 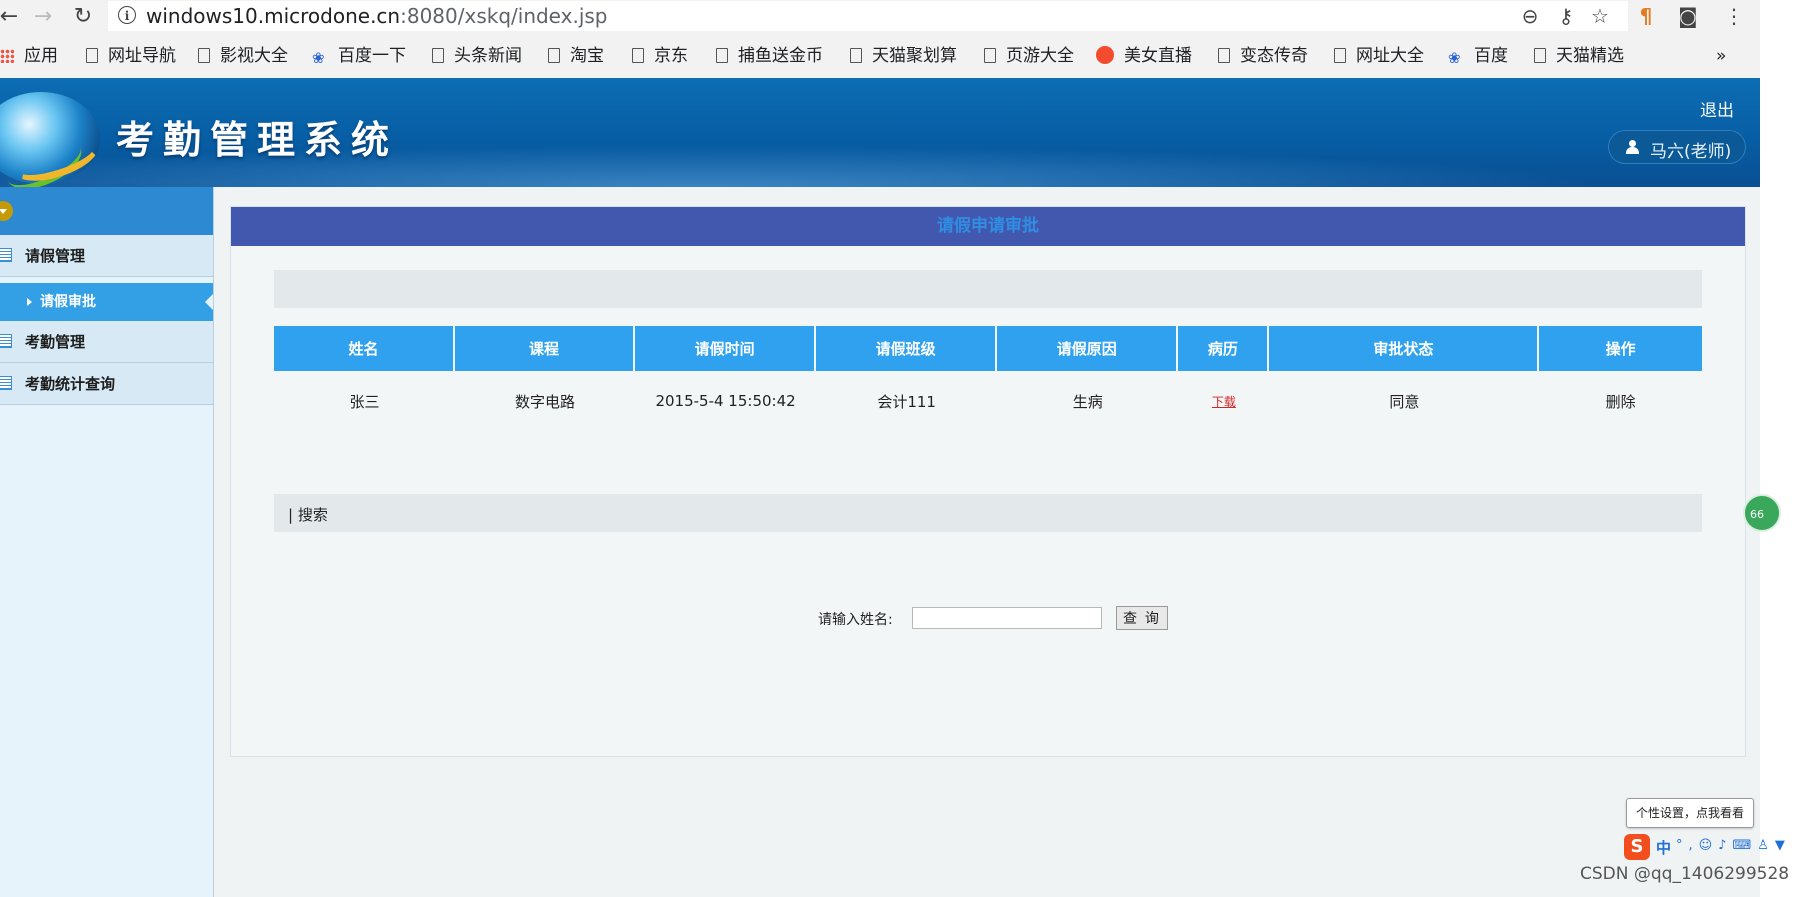 What do you see at coordinates (1404, 401) in the screenshot?
I see `cell-status: 同意` at bounding box center [1404, 401].